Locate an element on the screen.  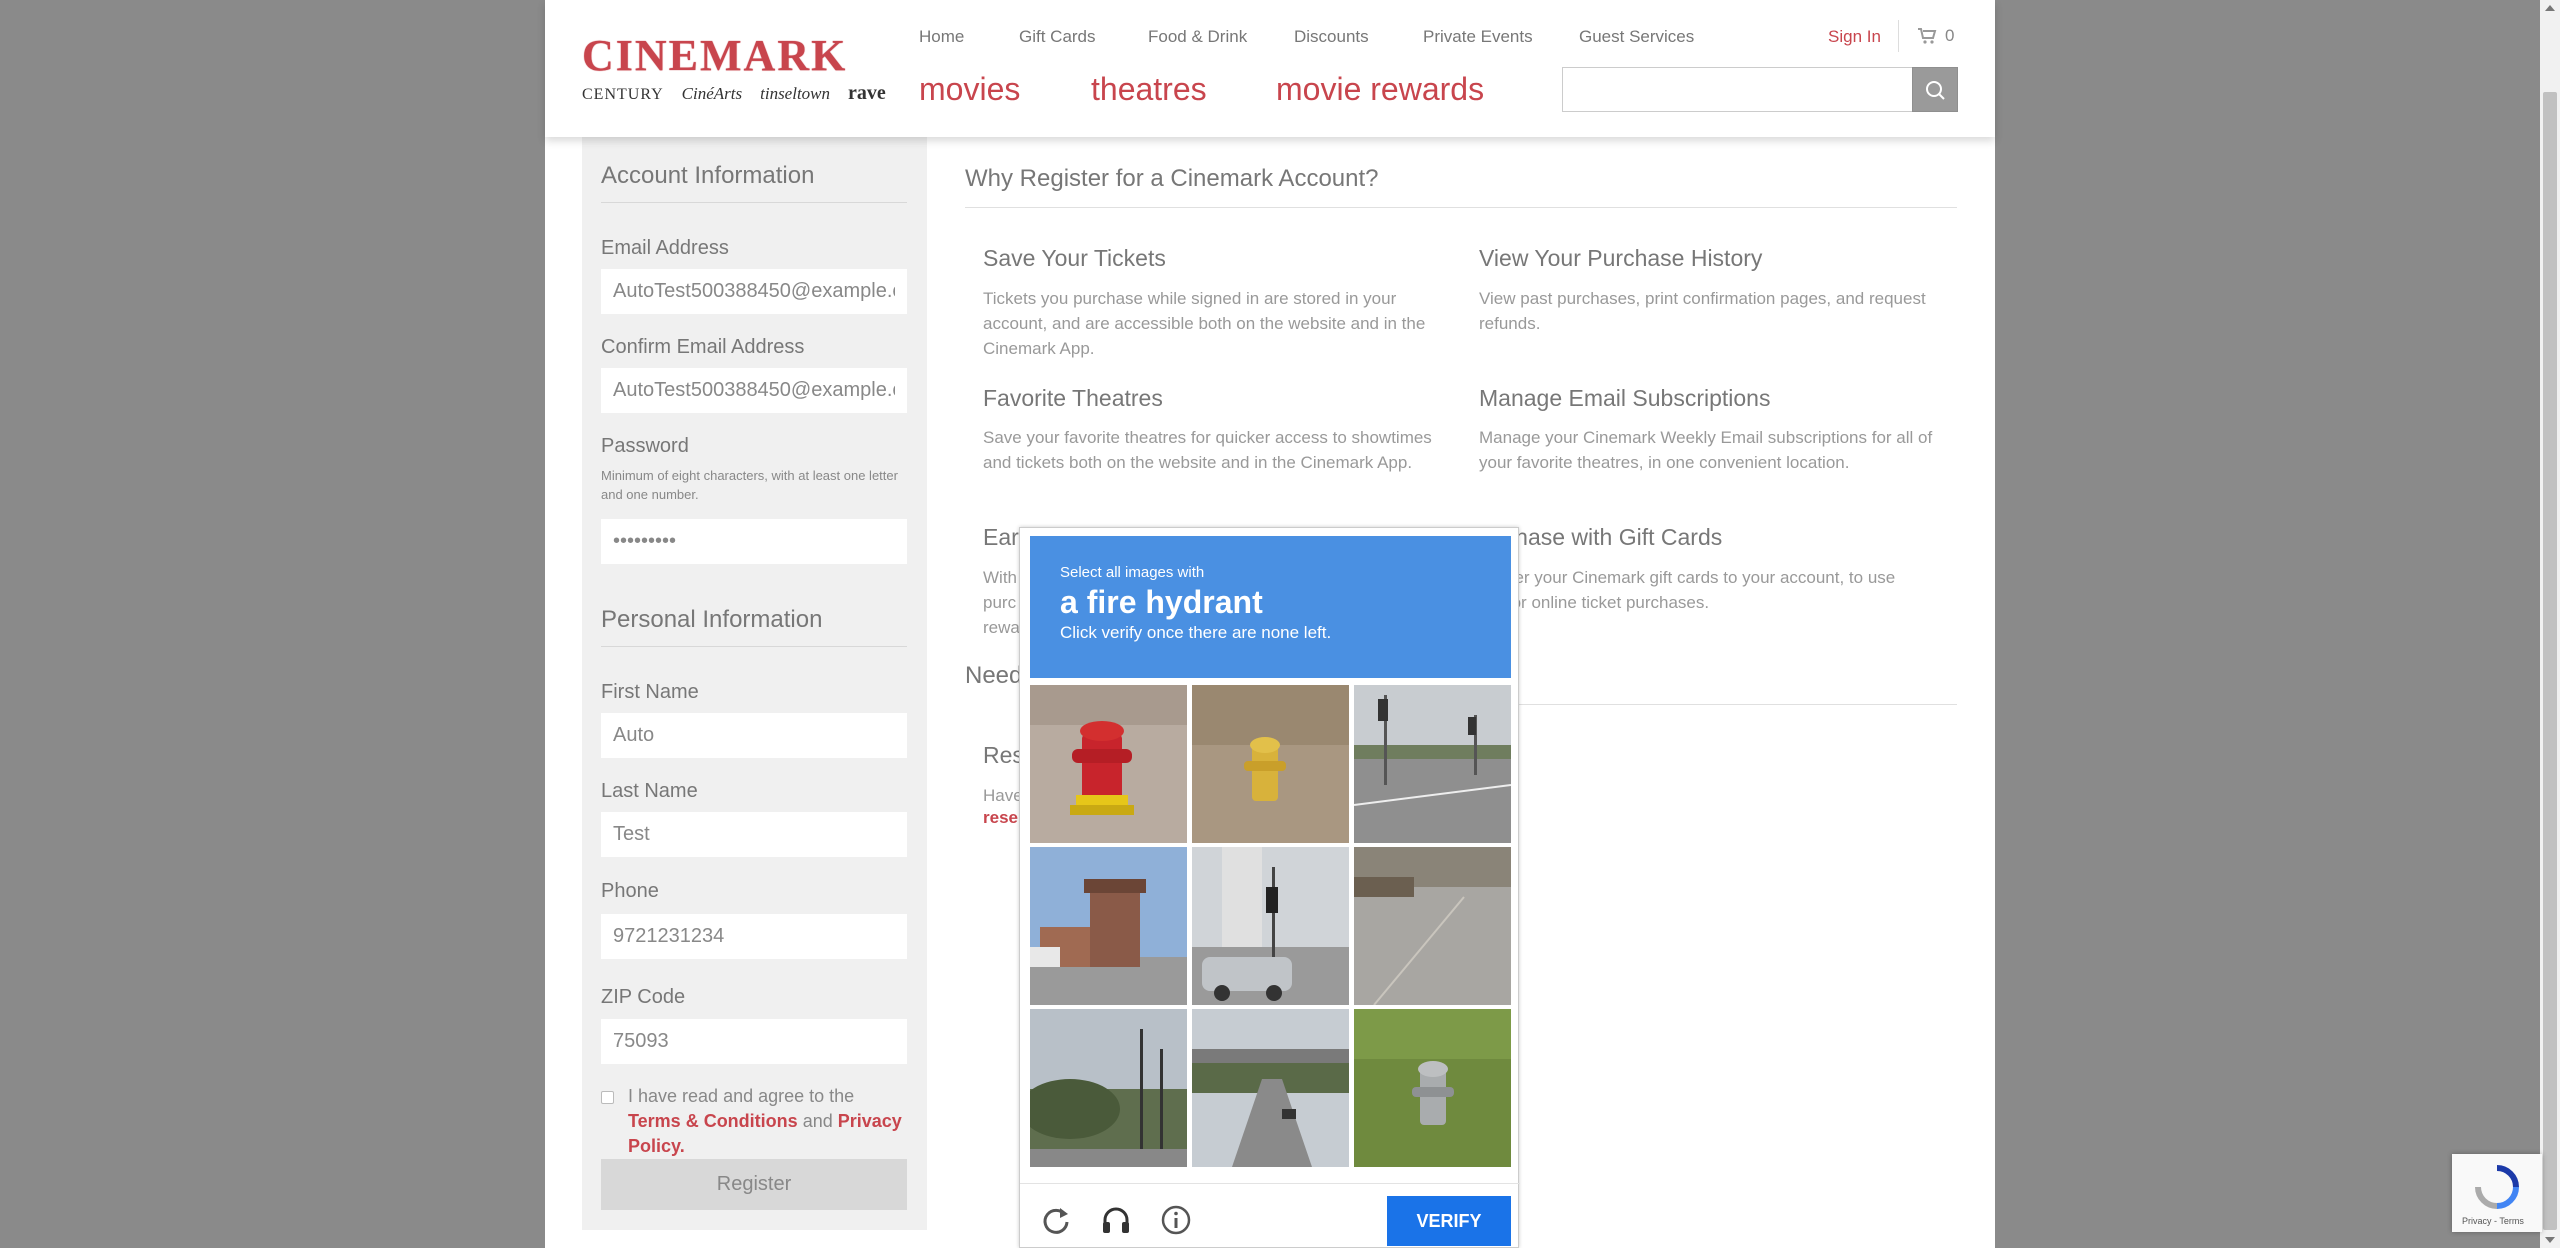
terms-link: Terms & Conditions is located at coordinates (713, 1121).